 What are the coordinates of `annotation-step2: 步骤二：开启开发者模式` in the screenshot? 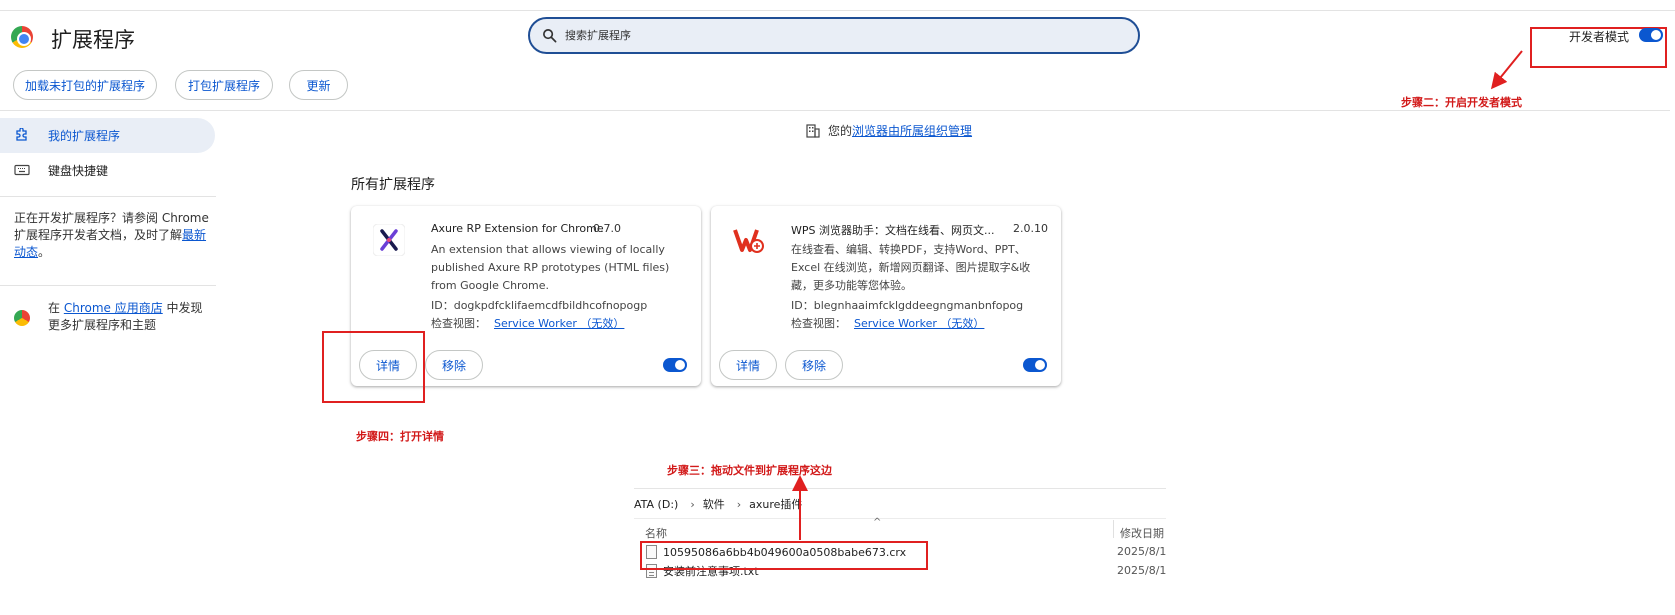 It's located at (1461, 102).